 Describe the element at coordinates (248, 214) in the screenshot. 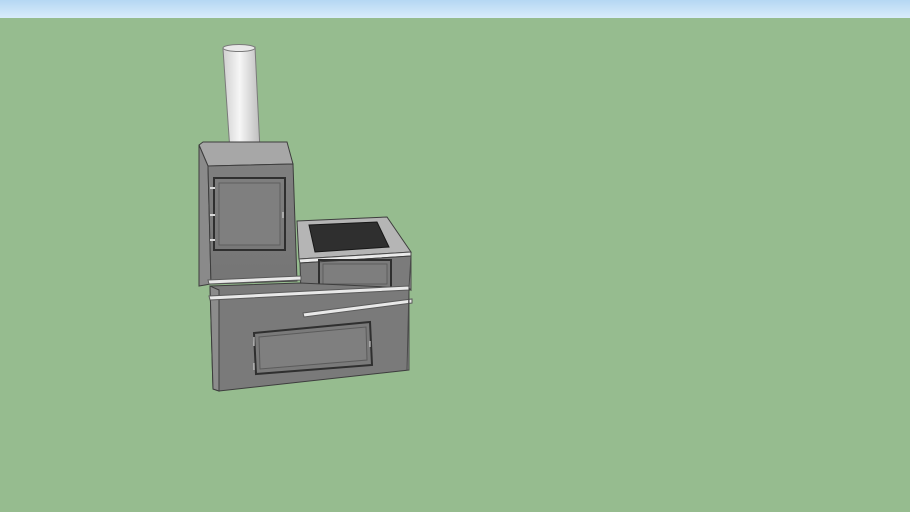

I see `firebox-door` at that location.